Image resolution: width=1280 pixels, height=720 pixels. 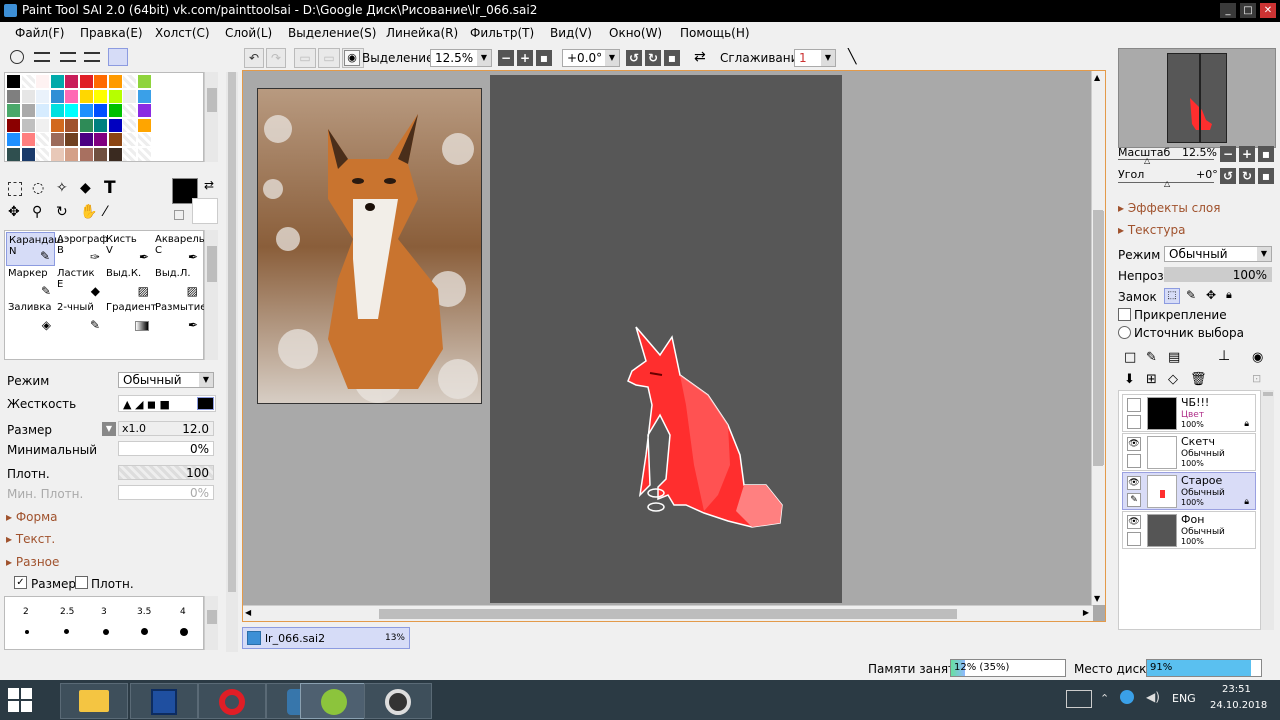 I want to click on scroll-down-icon: ▼, so click(x=1097, y=598).